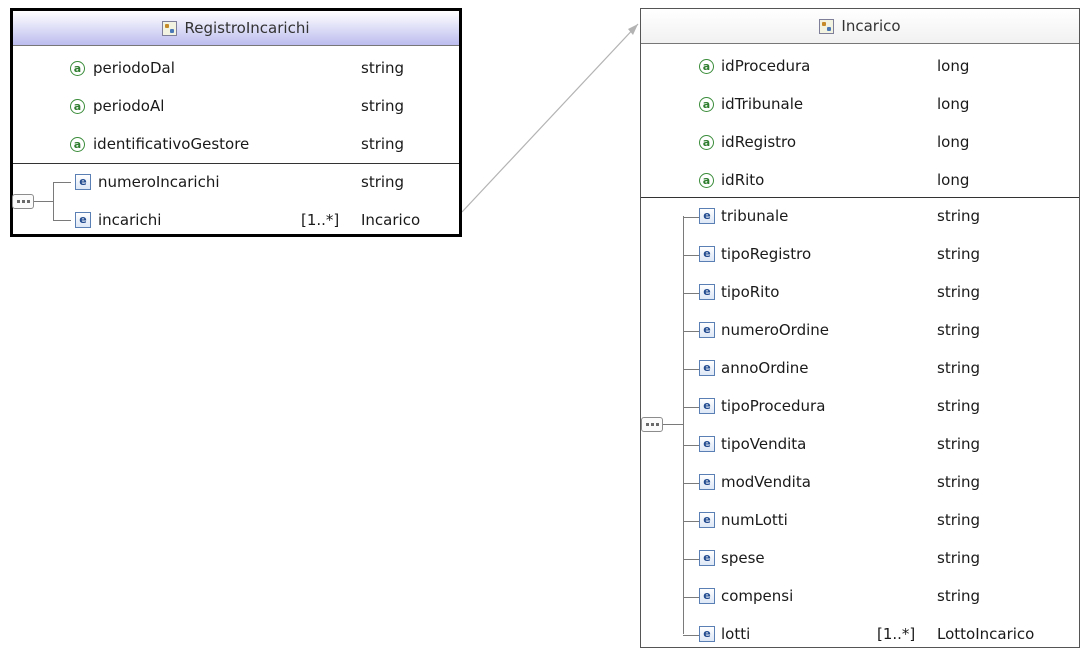 The width and height of the screenshot is (1082, 654). What do you see at coordinates (860, 26) in the screenshot?
I see `type-header: Incarico` at bounding box center [860, 26].